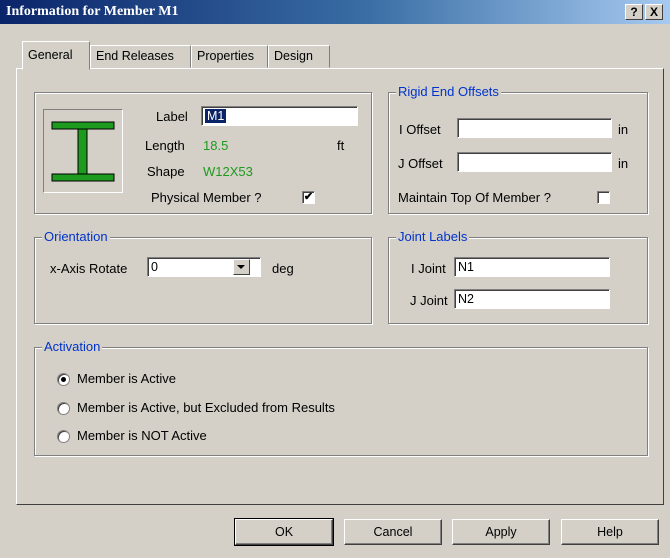  I want to click on tab-general: General, so click(56, 55).